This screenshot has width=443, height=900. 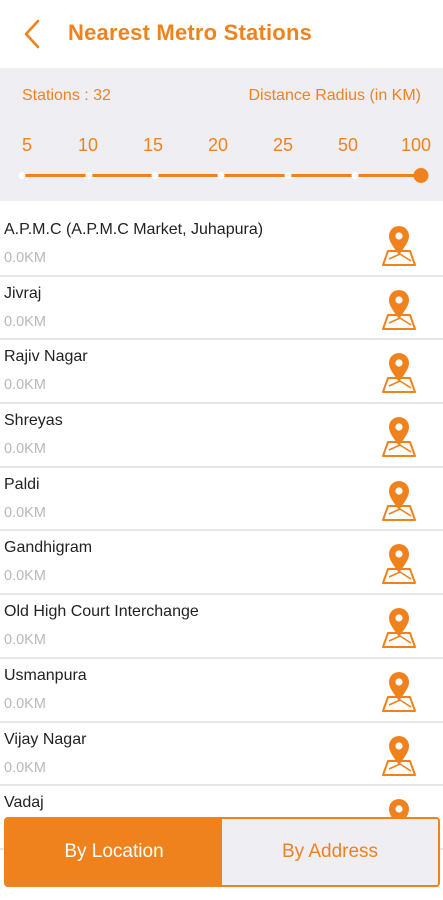 I want to click on radius-tick-label: 10, so click(x=88, y=145).